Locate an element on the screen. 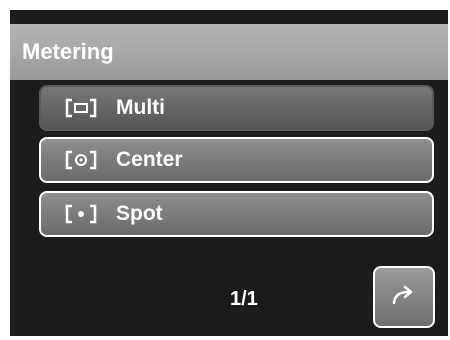  page-title: Metering is located at coordinates (68, 51).